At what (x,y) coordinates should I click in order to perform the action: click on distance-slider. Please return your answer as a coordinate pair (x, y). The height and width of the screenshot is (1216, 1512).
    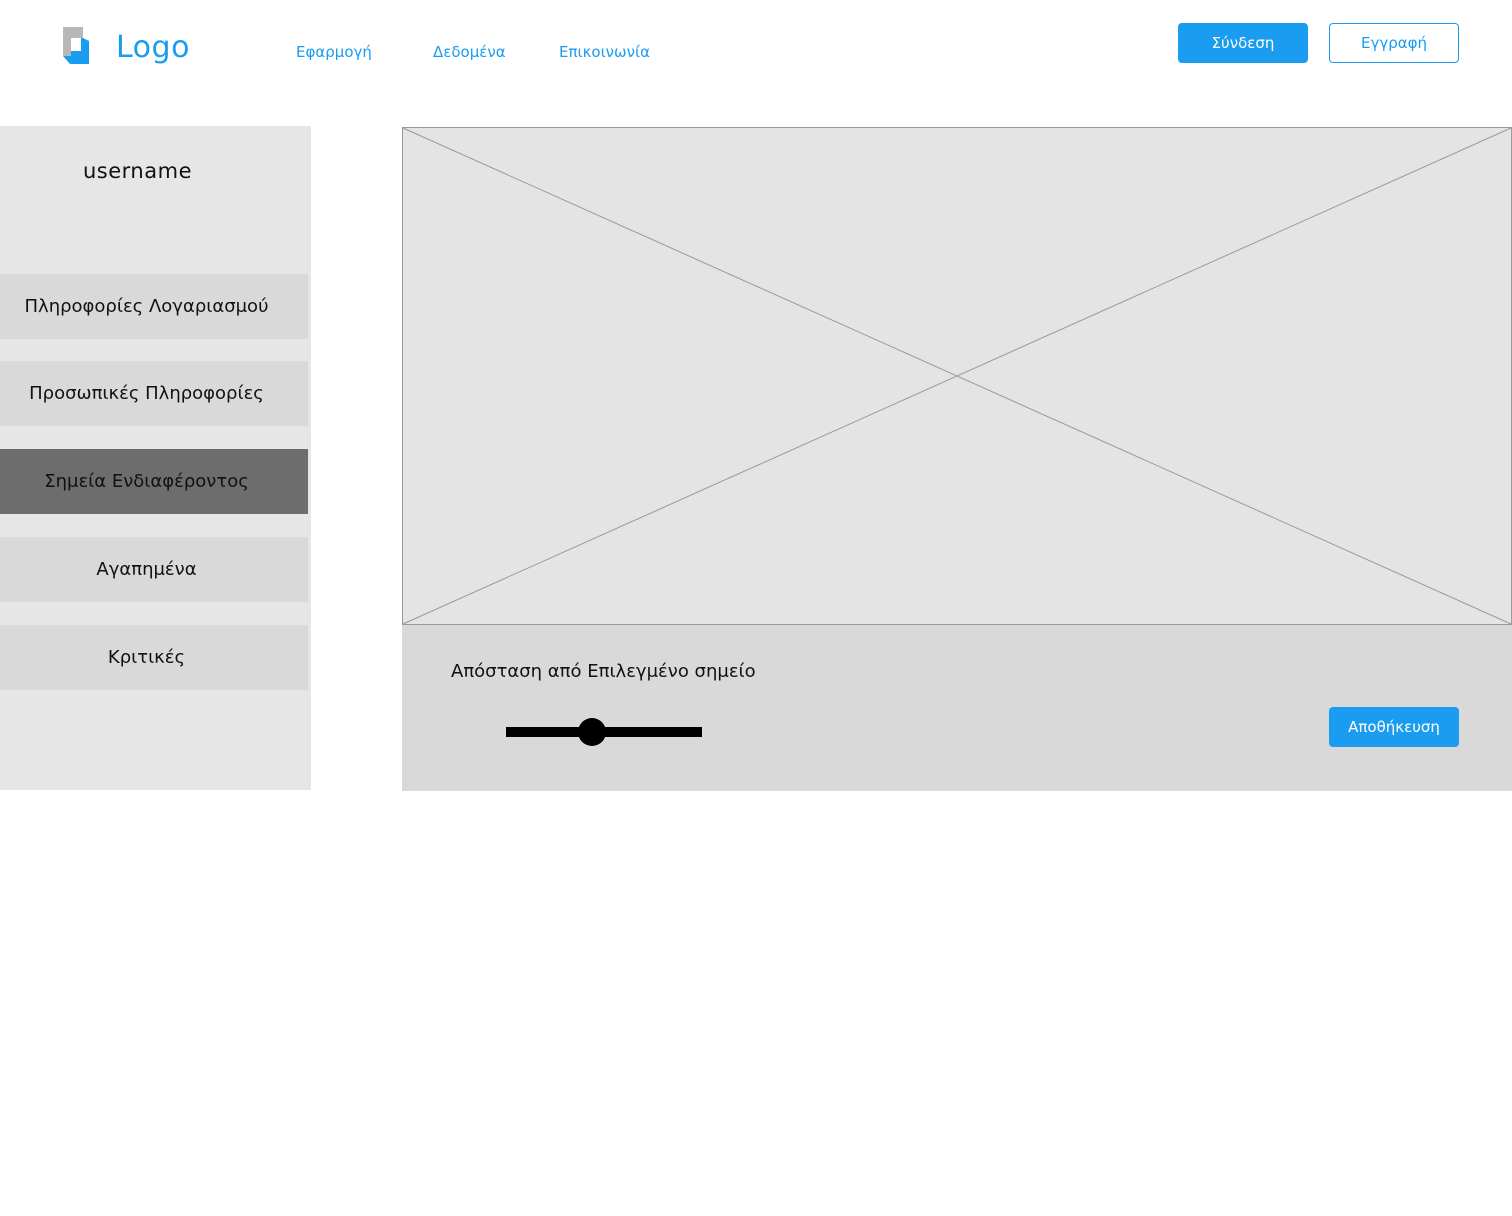
    Looking at the image, I should click on (604, 732).